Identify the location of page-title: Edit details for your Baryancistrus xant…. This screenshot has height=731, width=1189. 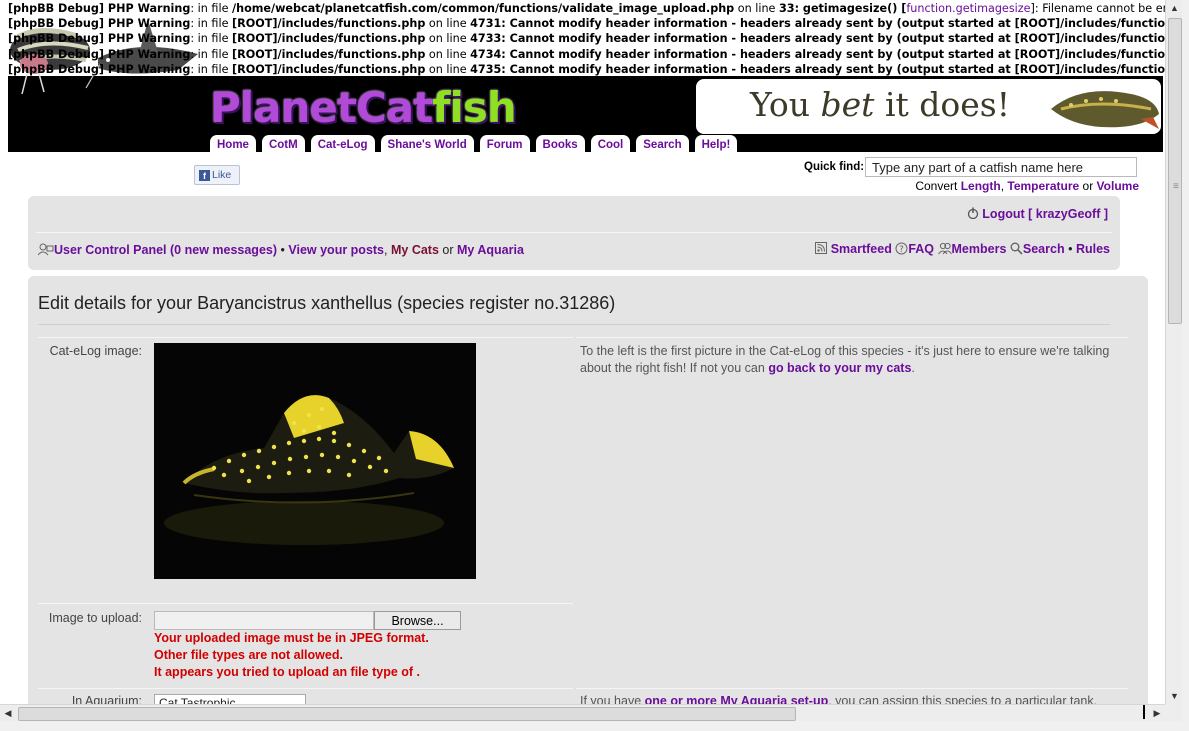
(327, 303).